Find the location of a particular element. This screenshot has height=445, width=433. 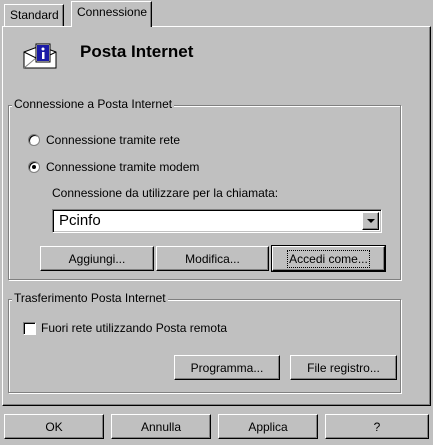

tab-standard: Standard is located at coordinates (34, 15).